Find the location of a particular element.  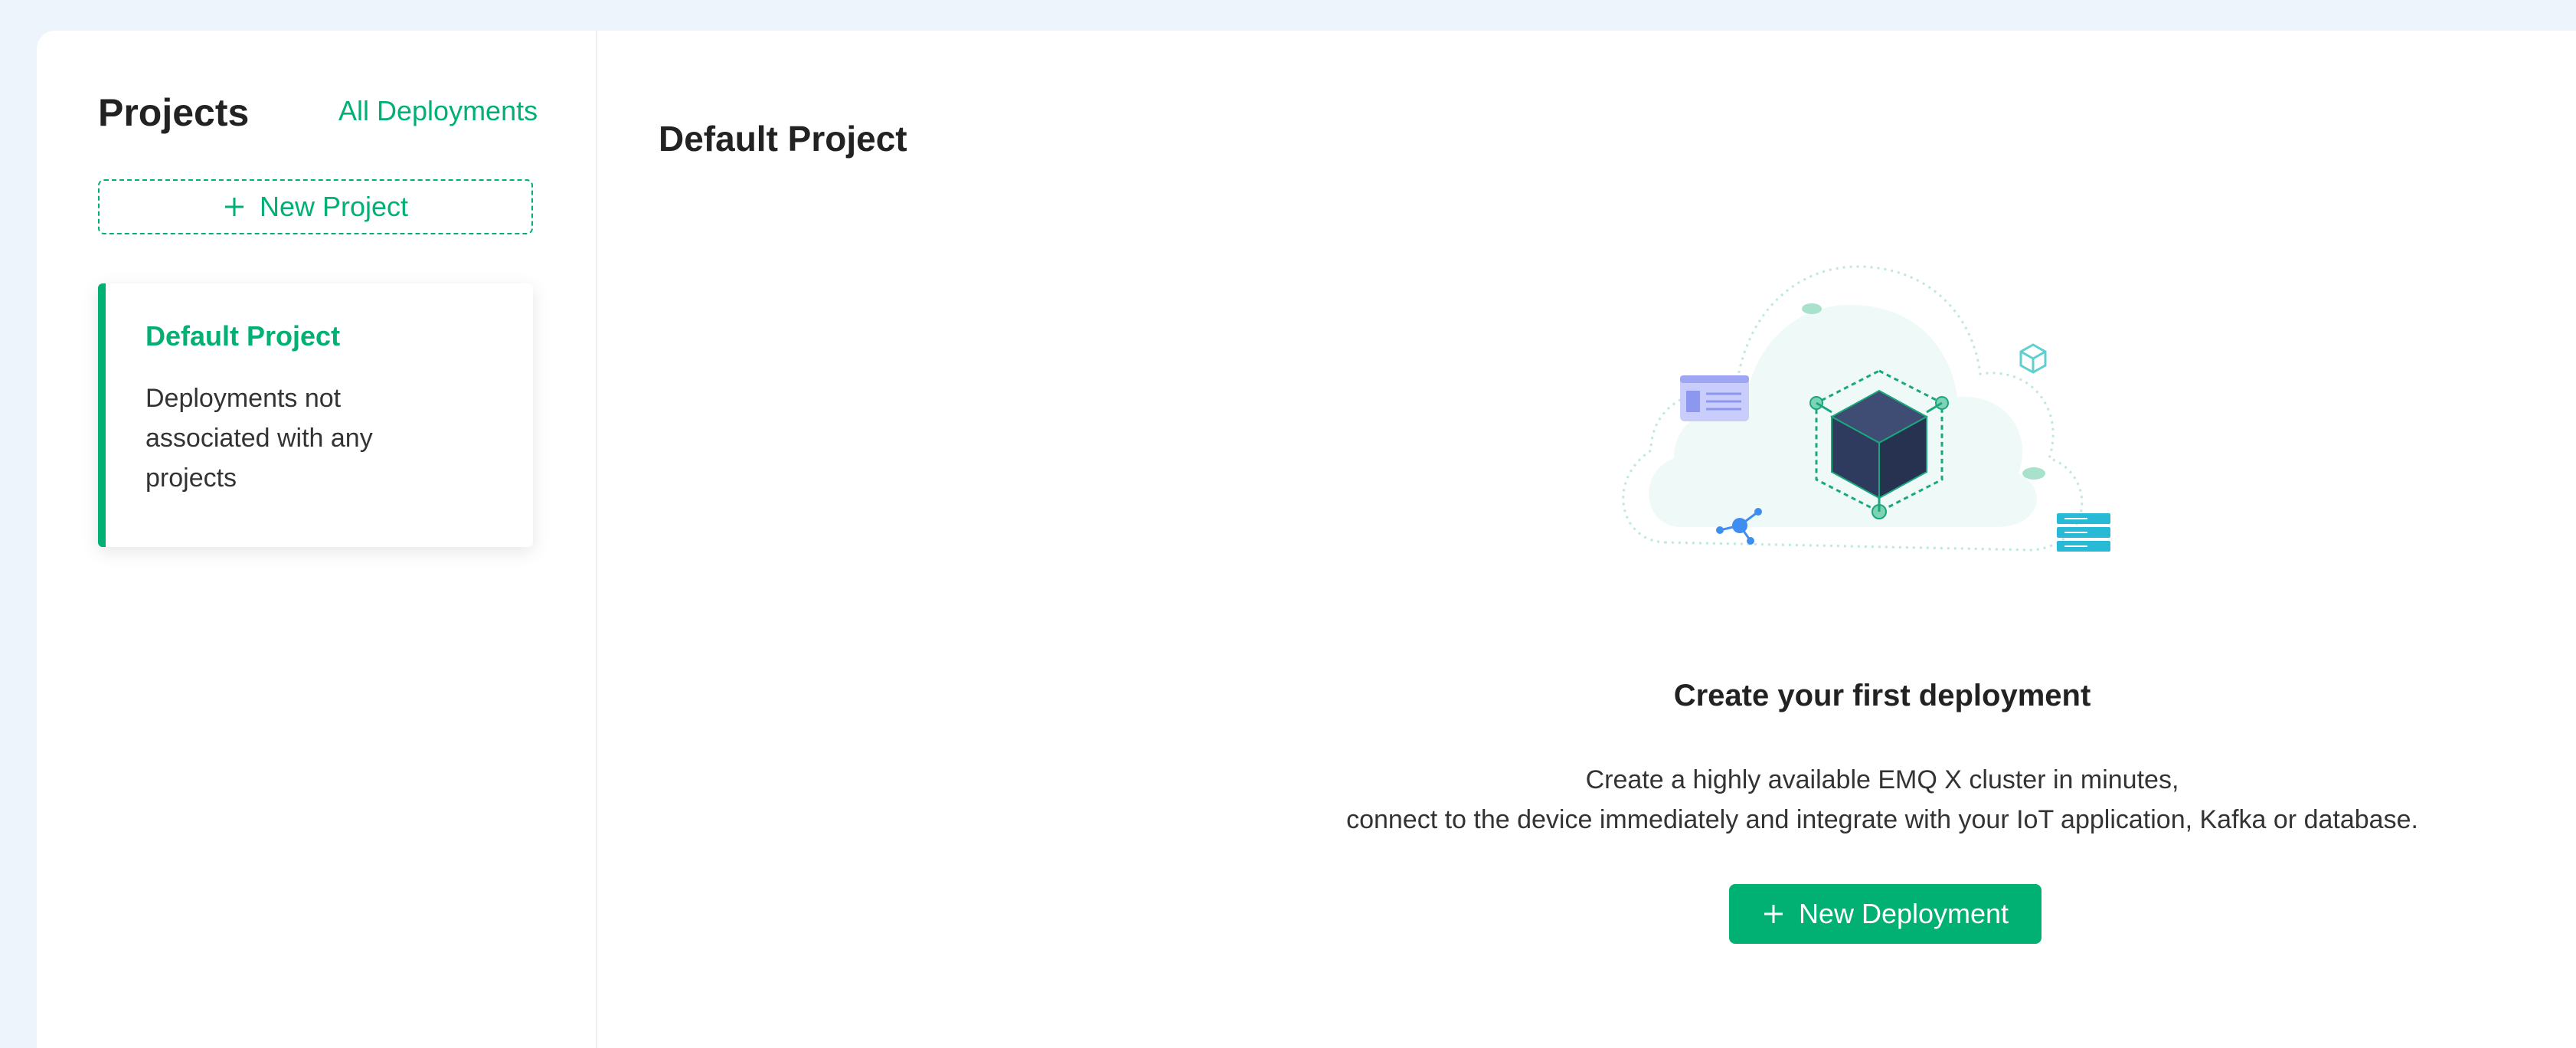

project-card-title: Default Project is located at coordinates (243, 336).